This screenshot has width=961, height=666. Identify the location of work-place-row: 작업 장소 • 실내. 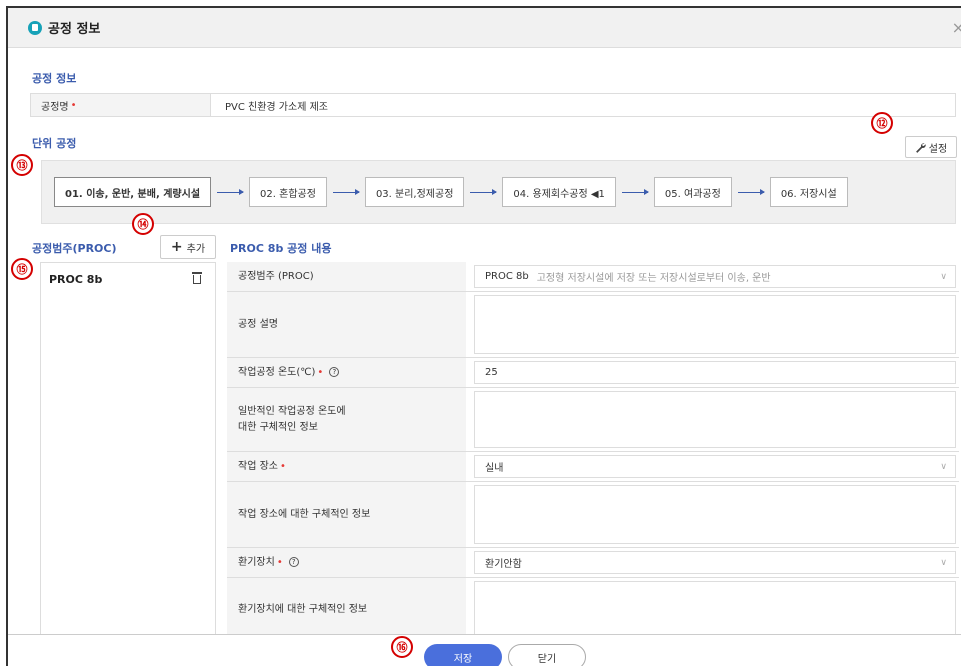
(593, 467).